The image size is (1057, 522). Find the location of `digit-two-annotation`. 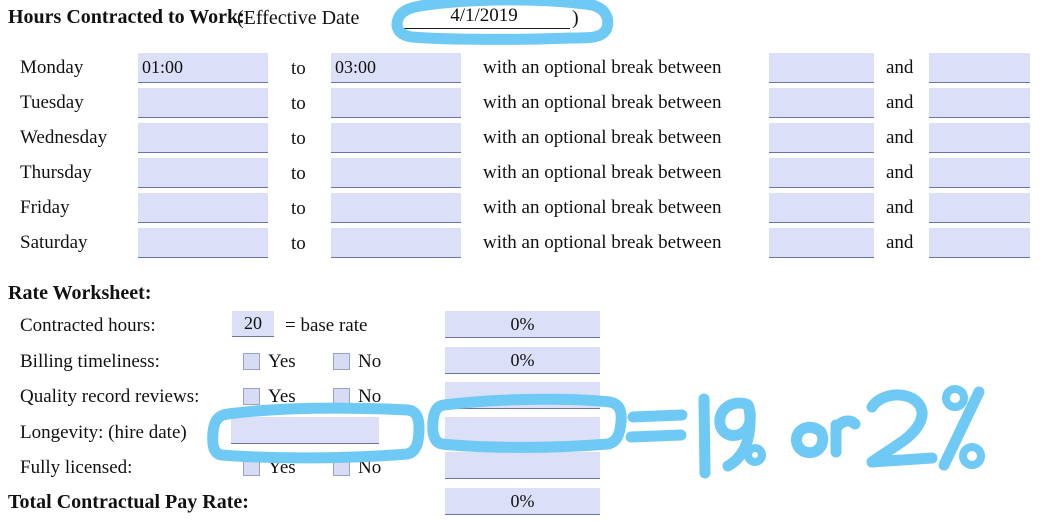

digit-two-annotation is located at coordinates (902, 428).